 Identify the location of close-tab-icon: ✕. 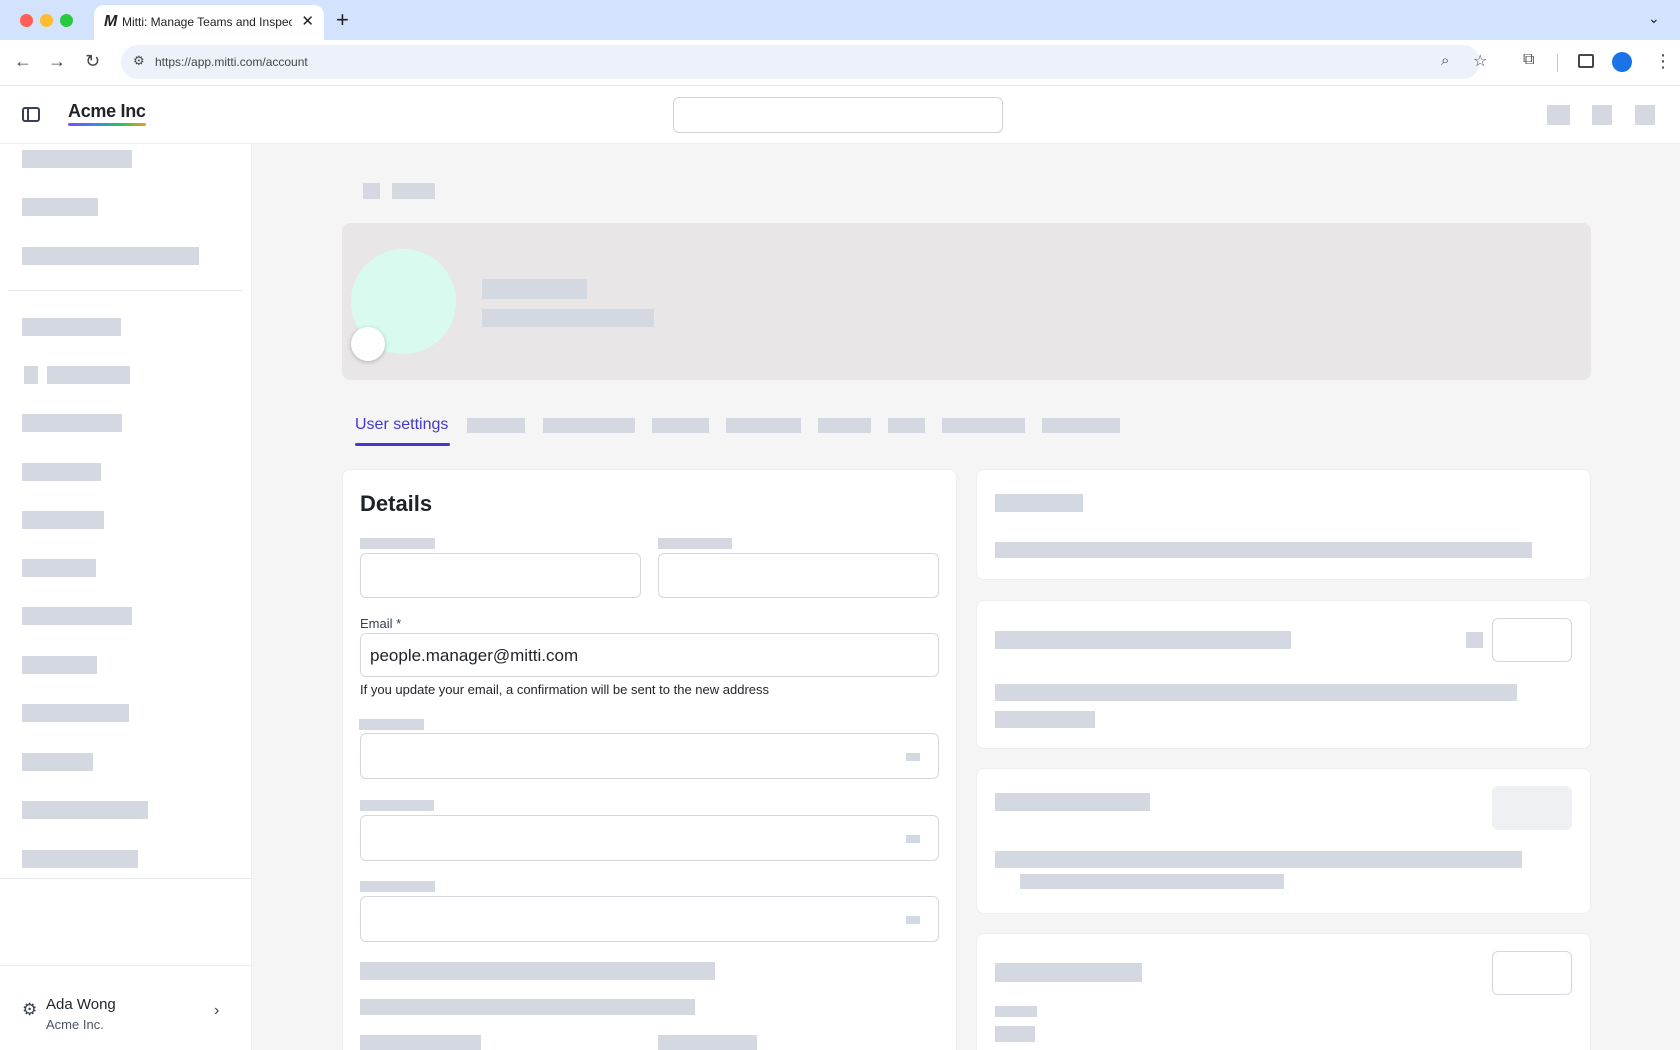
(307, 21).